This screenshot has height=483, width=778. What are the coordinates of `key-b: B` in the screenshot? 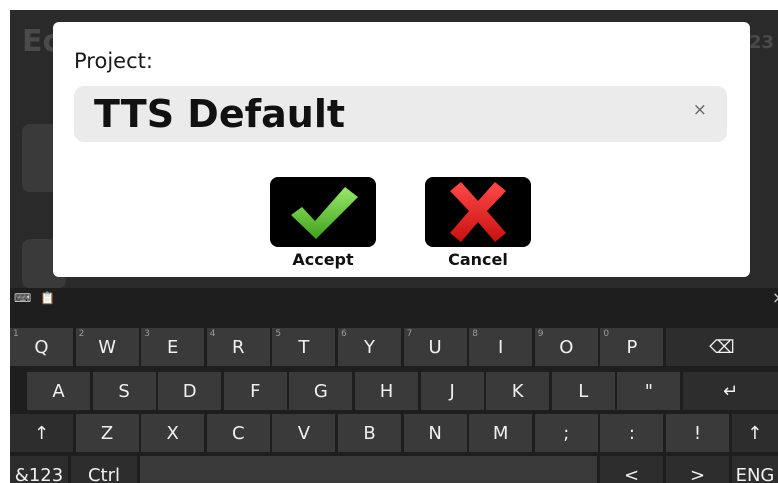 It's located at (369, 433).